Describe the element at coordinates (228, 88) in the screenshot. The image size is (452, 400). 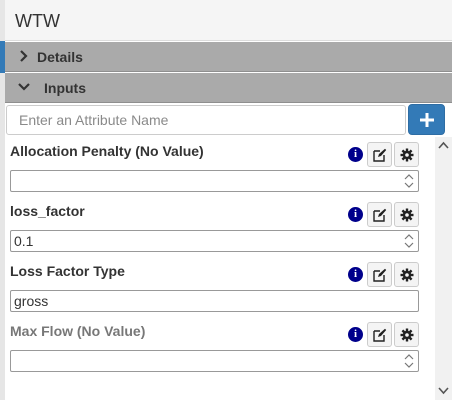
I see `inputs-section-header: Inputs` at that location.